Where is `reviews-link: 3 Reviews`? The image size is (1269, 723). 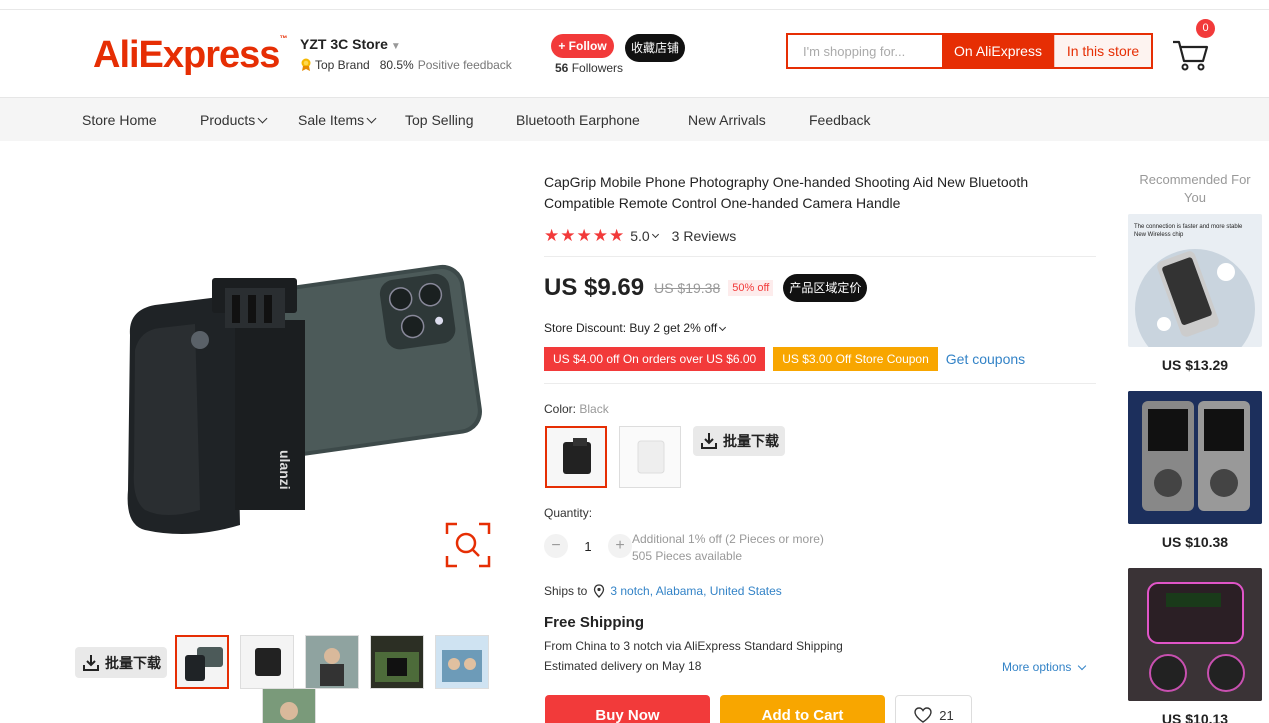 reviews-link: 3 Reviews is located at coordinates (704, 236).